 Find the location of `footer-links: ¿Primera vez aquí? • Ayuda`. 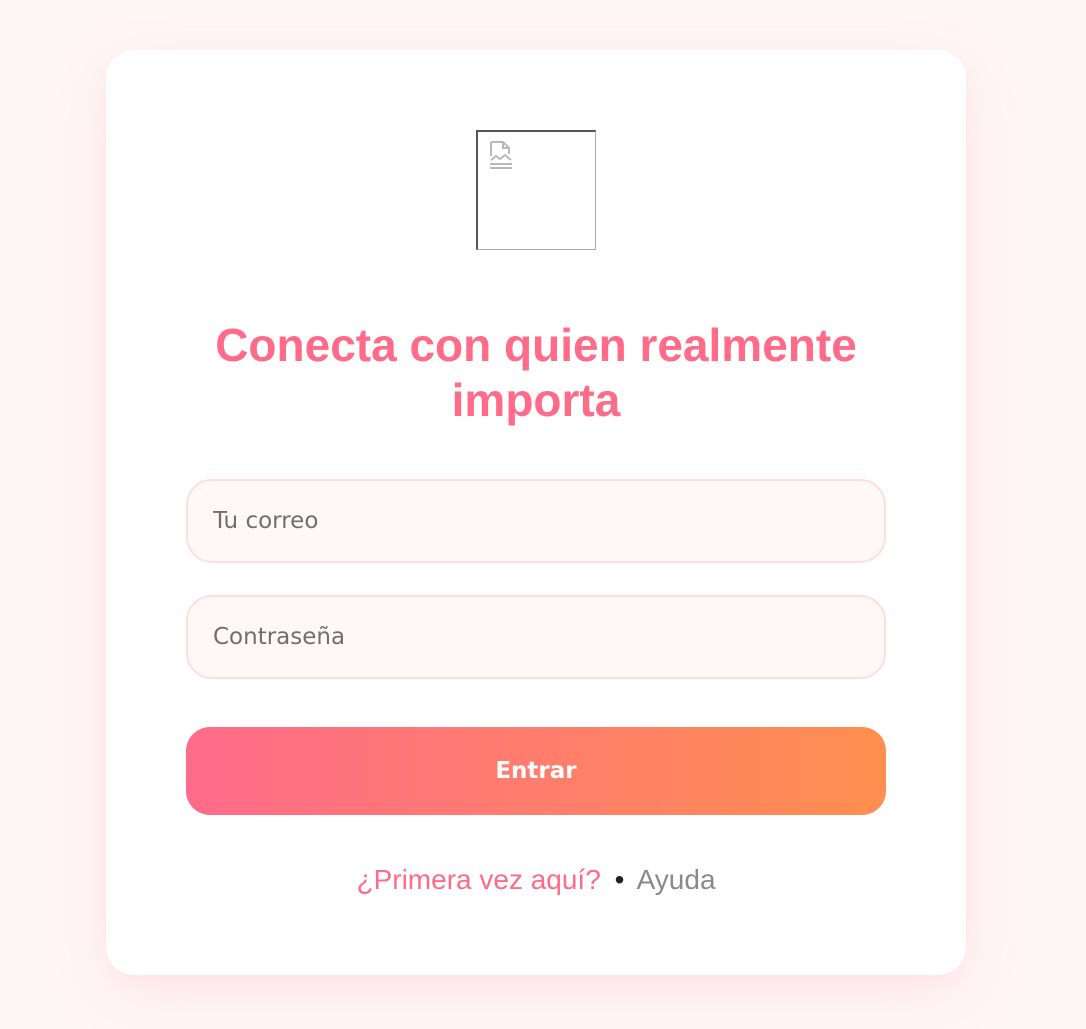

footer-links: ¿Primera vez aquí? • Ayuda is located at coordinates (536, 880).